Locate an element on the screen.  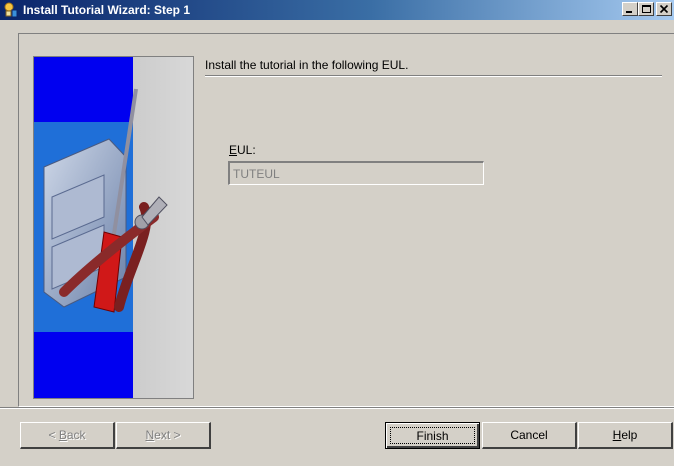
eul-label: EUL: is located at coordinates (242, 150).